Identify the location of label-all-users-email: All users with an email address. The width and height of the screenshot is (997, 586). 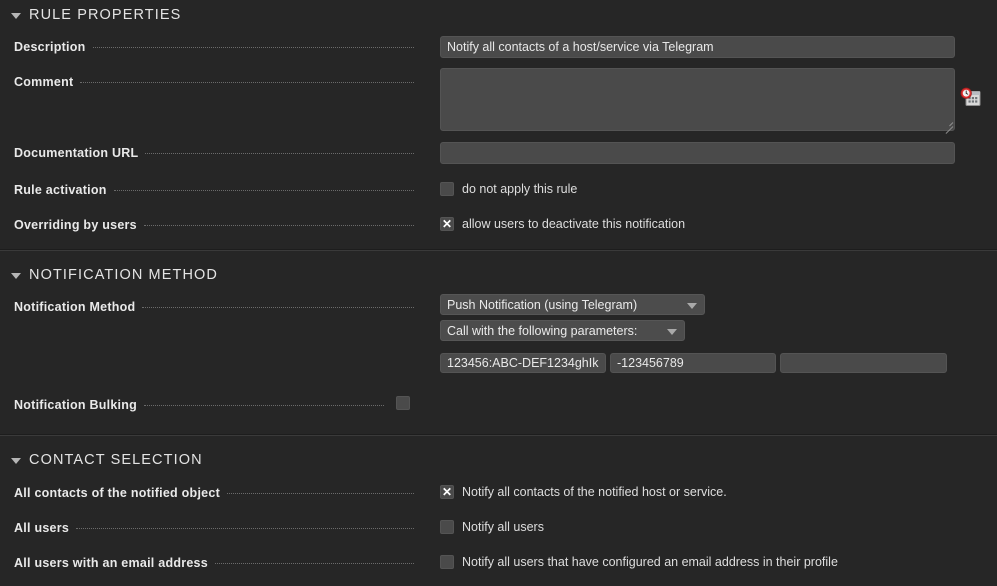
(214, 563).